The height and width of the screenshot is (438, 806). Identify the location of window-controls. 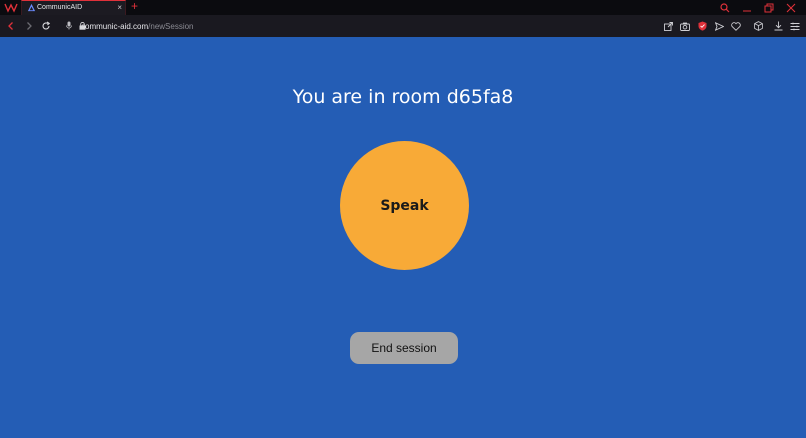
(758, 7).